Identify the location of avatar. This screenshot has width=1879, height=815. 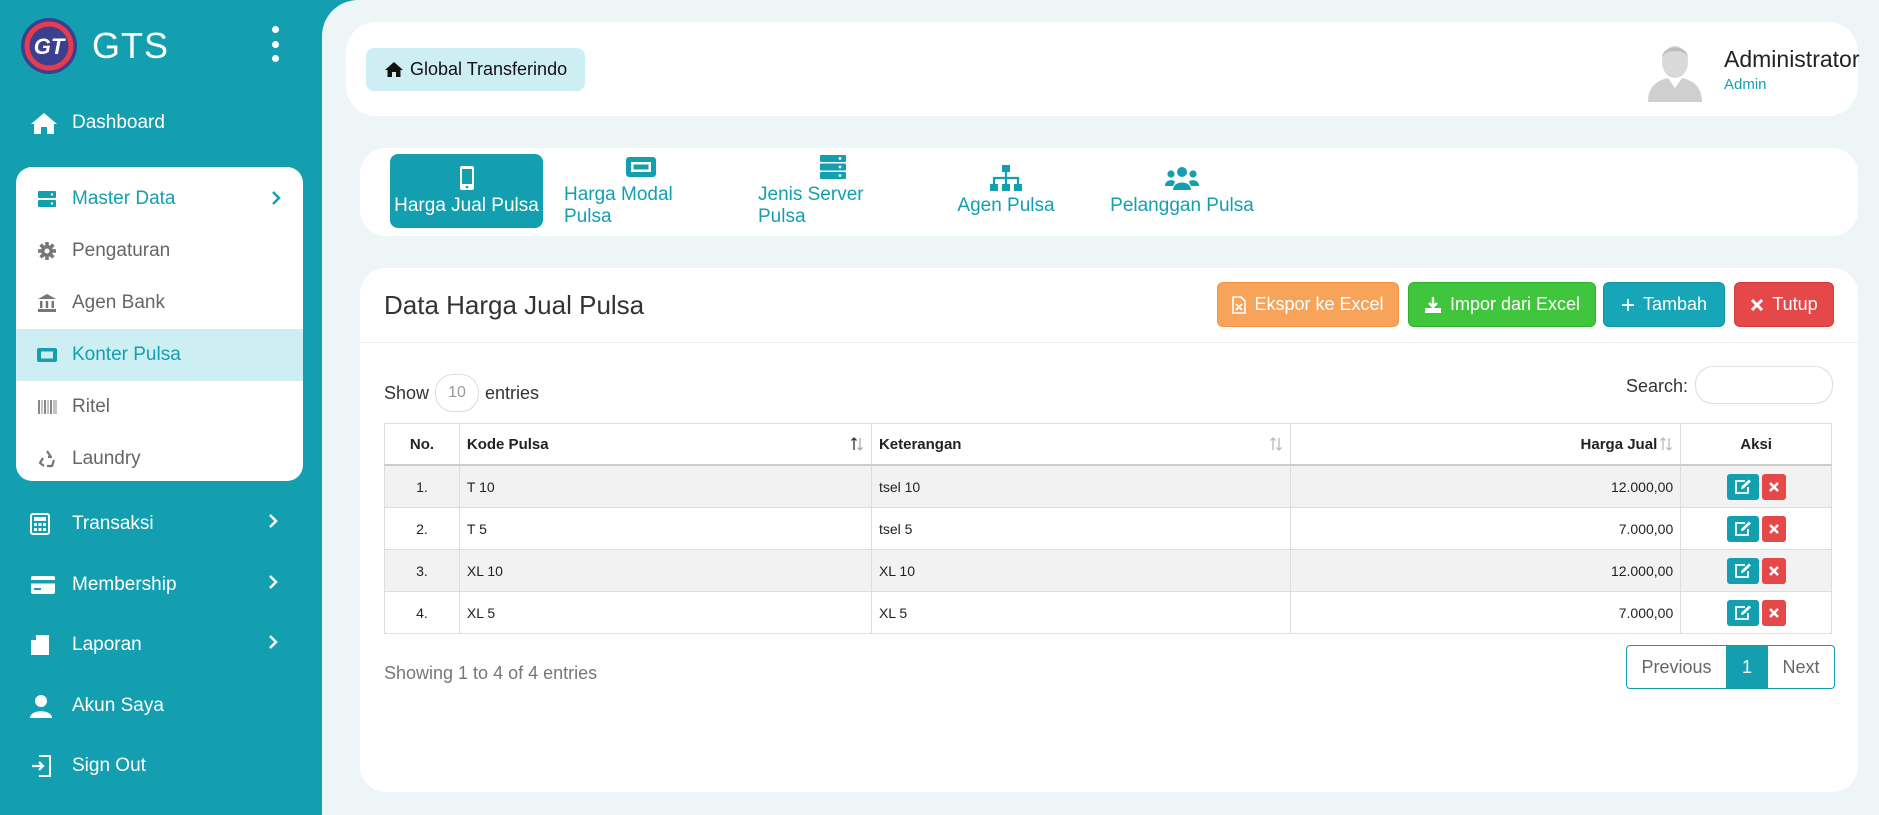
(1675, 71).